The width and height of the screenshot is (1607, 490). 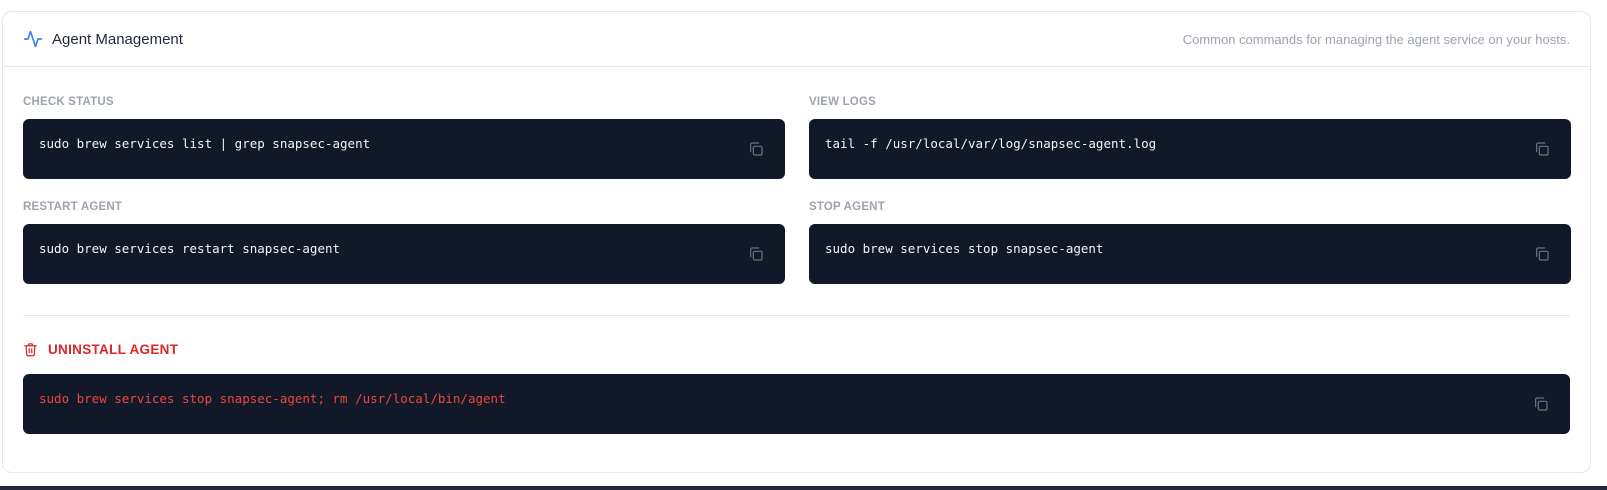 What do you see at coordinates (73, 207) in the screenshot?
I see `command-label: RESTART AGENT` at bounding box center [73, 207].